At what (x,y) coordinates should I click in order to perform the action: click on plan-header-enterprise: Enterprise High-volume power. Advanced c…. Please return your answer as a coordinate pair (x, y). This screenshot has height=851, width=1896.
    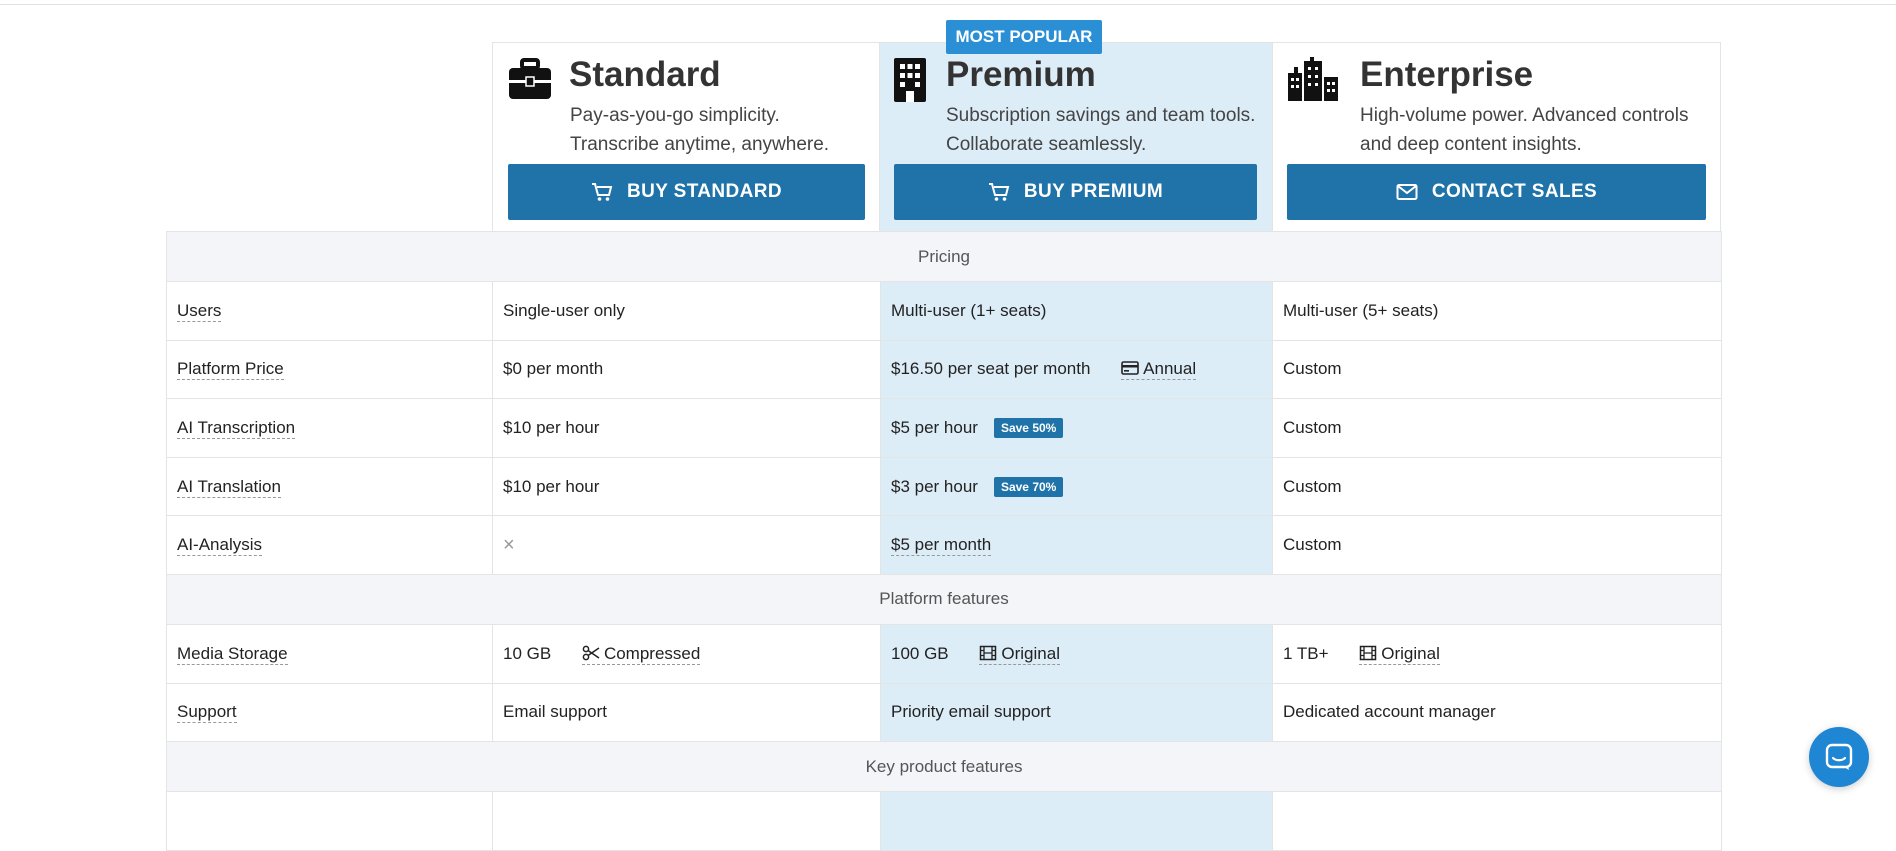
    Looking at the image, I should click on (1496, 136).